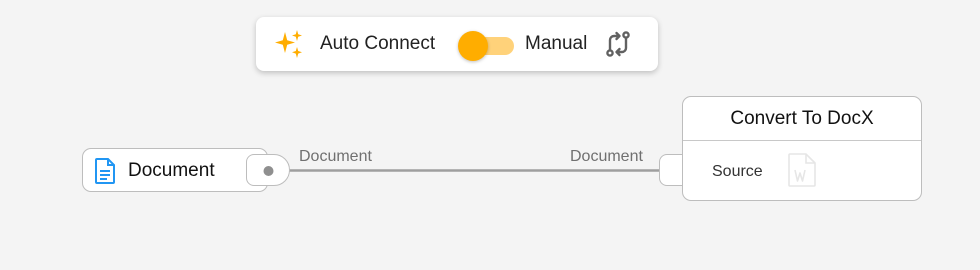 This screenshot has height=270, width=980. Describe the element at coordinates (171, 170) in the screenshot. I see `document-node-title: Document` at that location.